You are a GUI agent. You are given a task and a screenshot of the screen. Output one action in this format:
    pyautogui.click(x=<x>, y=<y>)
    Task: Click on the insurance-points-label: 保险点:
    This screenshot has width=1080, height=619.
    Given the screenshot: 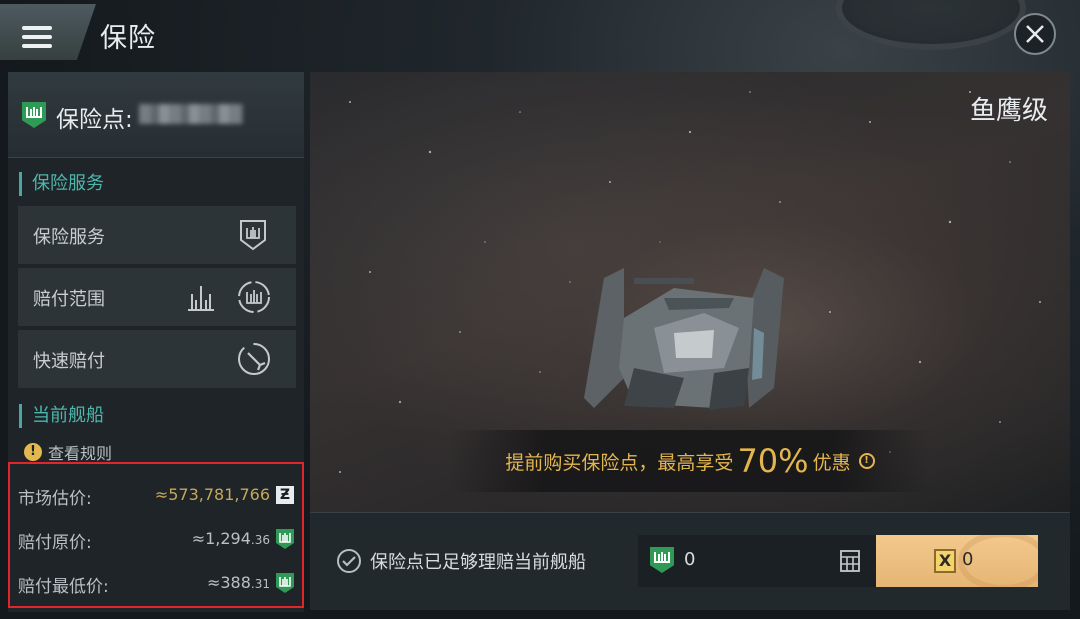 What is the action you would take?
    pyautogui.click(x=94, y=120)
    